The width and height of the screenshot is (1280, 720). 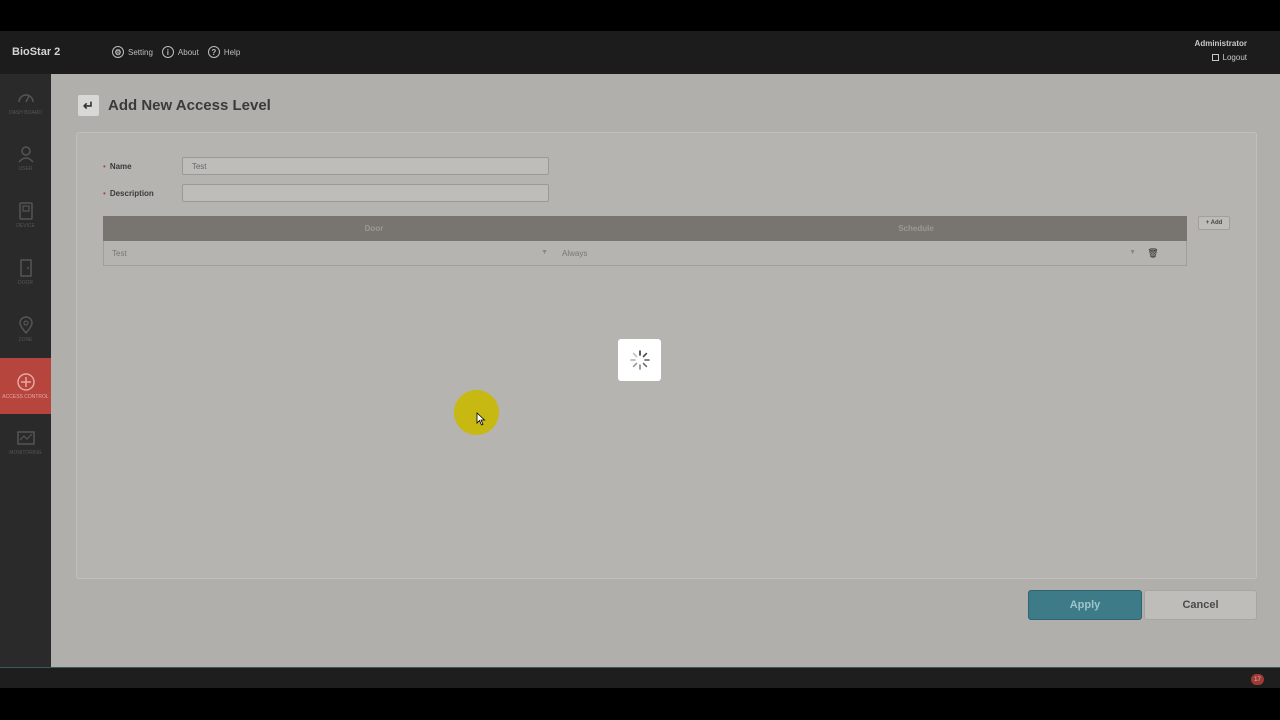 I want to click on logout-icon, so click(x=1215, y=57).